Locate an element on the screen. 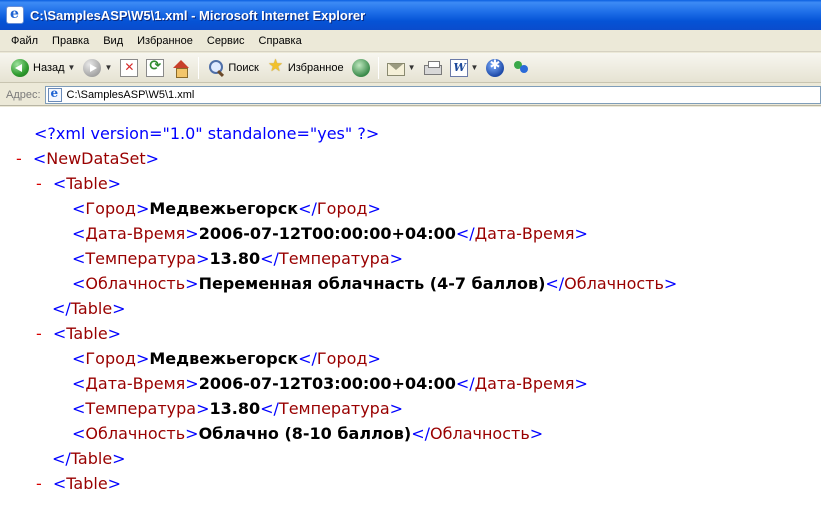 Image resolution: width=821 pixels, height=521 pixels. xml-declaration: <?xml version="1.0" standalone="yes" ?> is located at coordinates (207, 133).